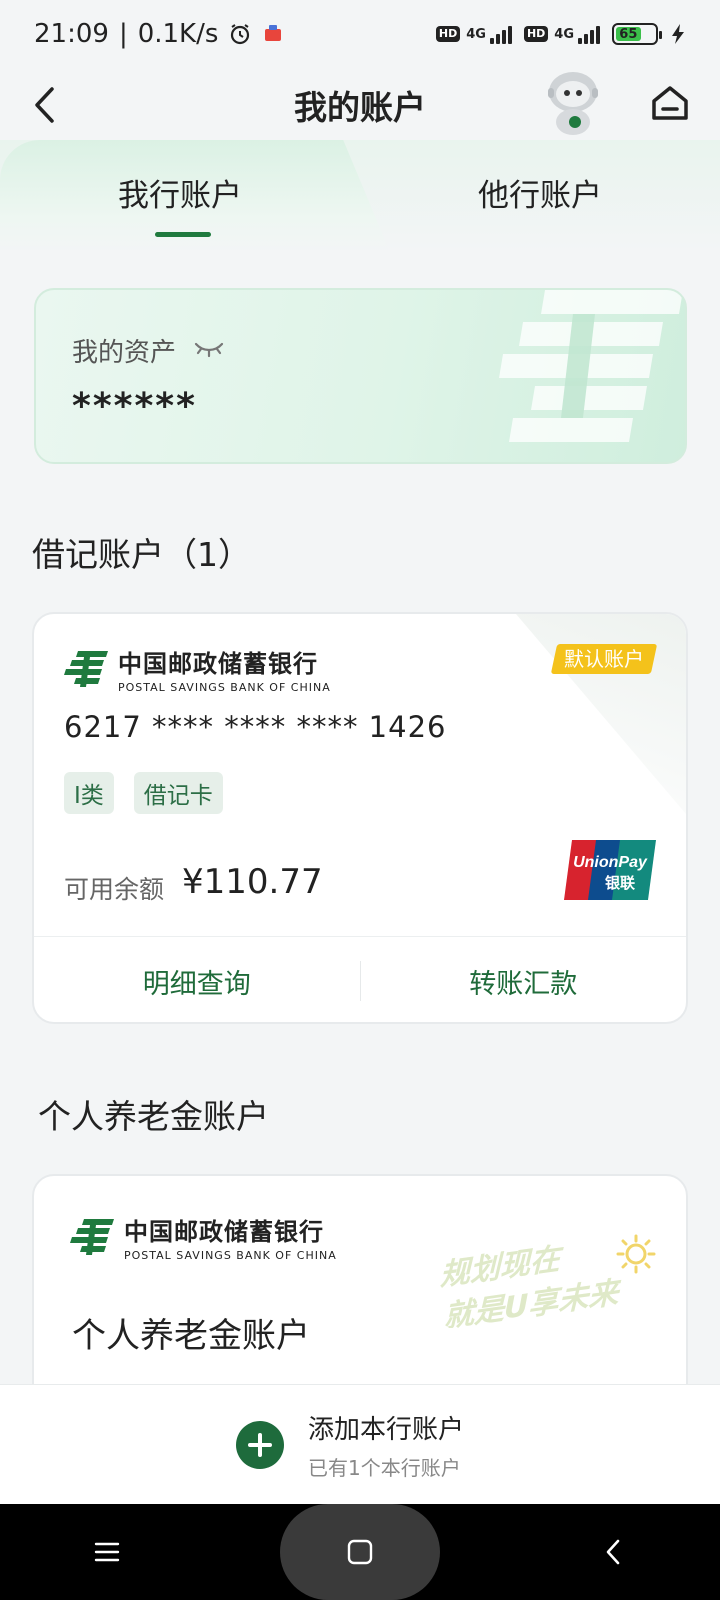  Describe the element at coordinates (178, 34) in the screenshot. I see `status-net-speed: 0.1K/s` at that location.